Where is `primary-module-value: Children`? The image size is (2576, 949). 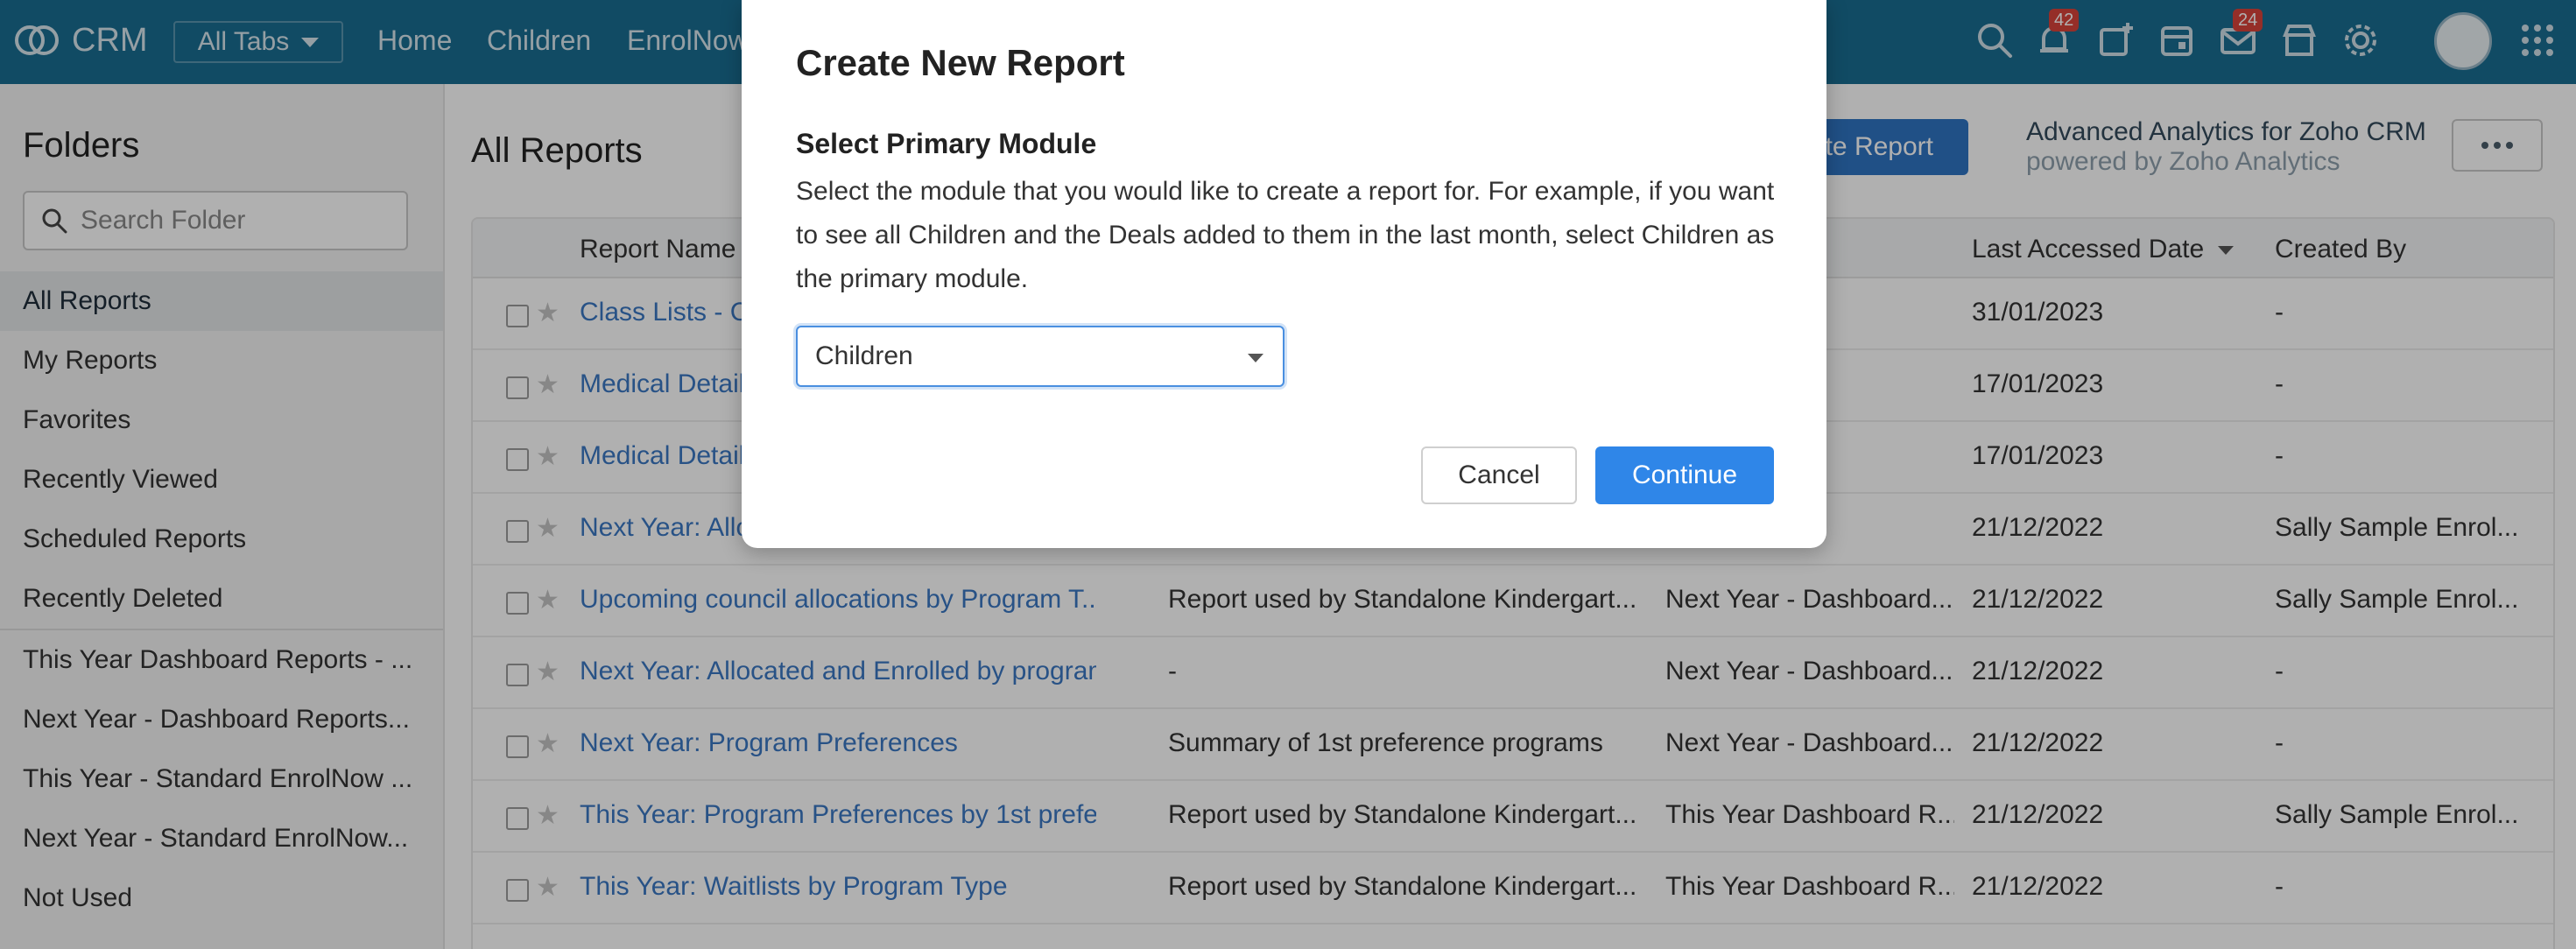 primary-module-value: Children is located at coordinates (864, 355).